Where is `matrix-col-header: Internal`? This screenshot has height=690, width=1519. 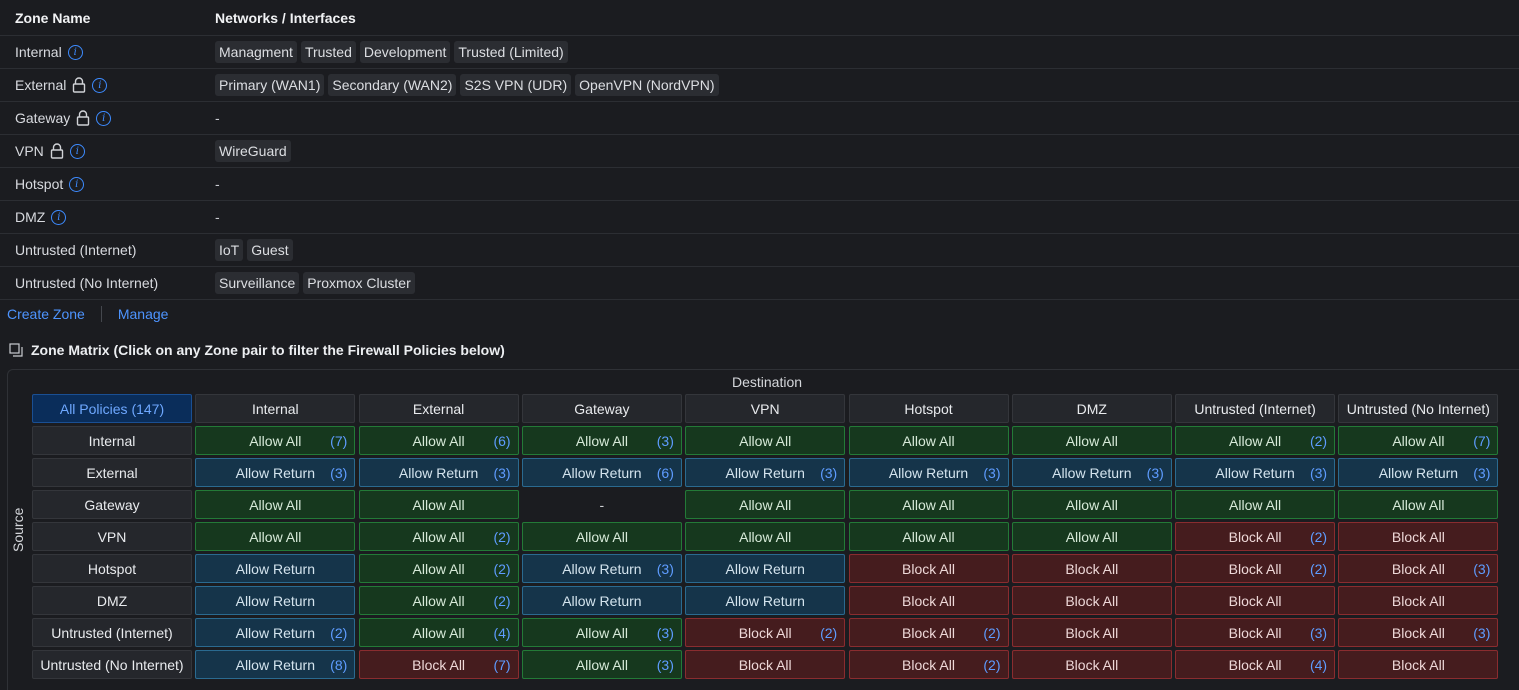 matrix-col-header: Internal is located at coordinates (275, 408).